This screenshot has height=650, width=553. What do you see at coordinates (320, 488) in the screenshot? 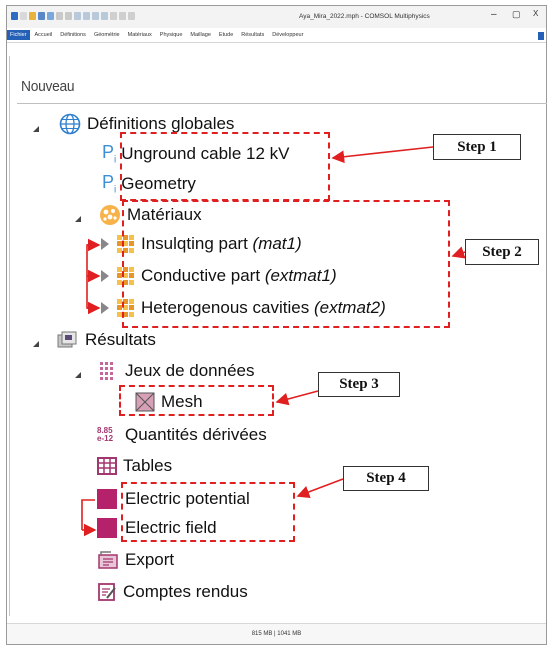
I see `step4-arrow` at bounding box center [320, 488].